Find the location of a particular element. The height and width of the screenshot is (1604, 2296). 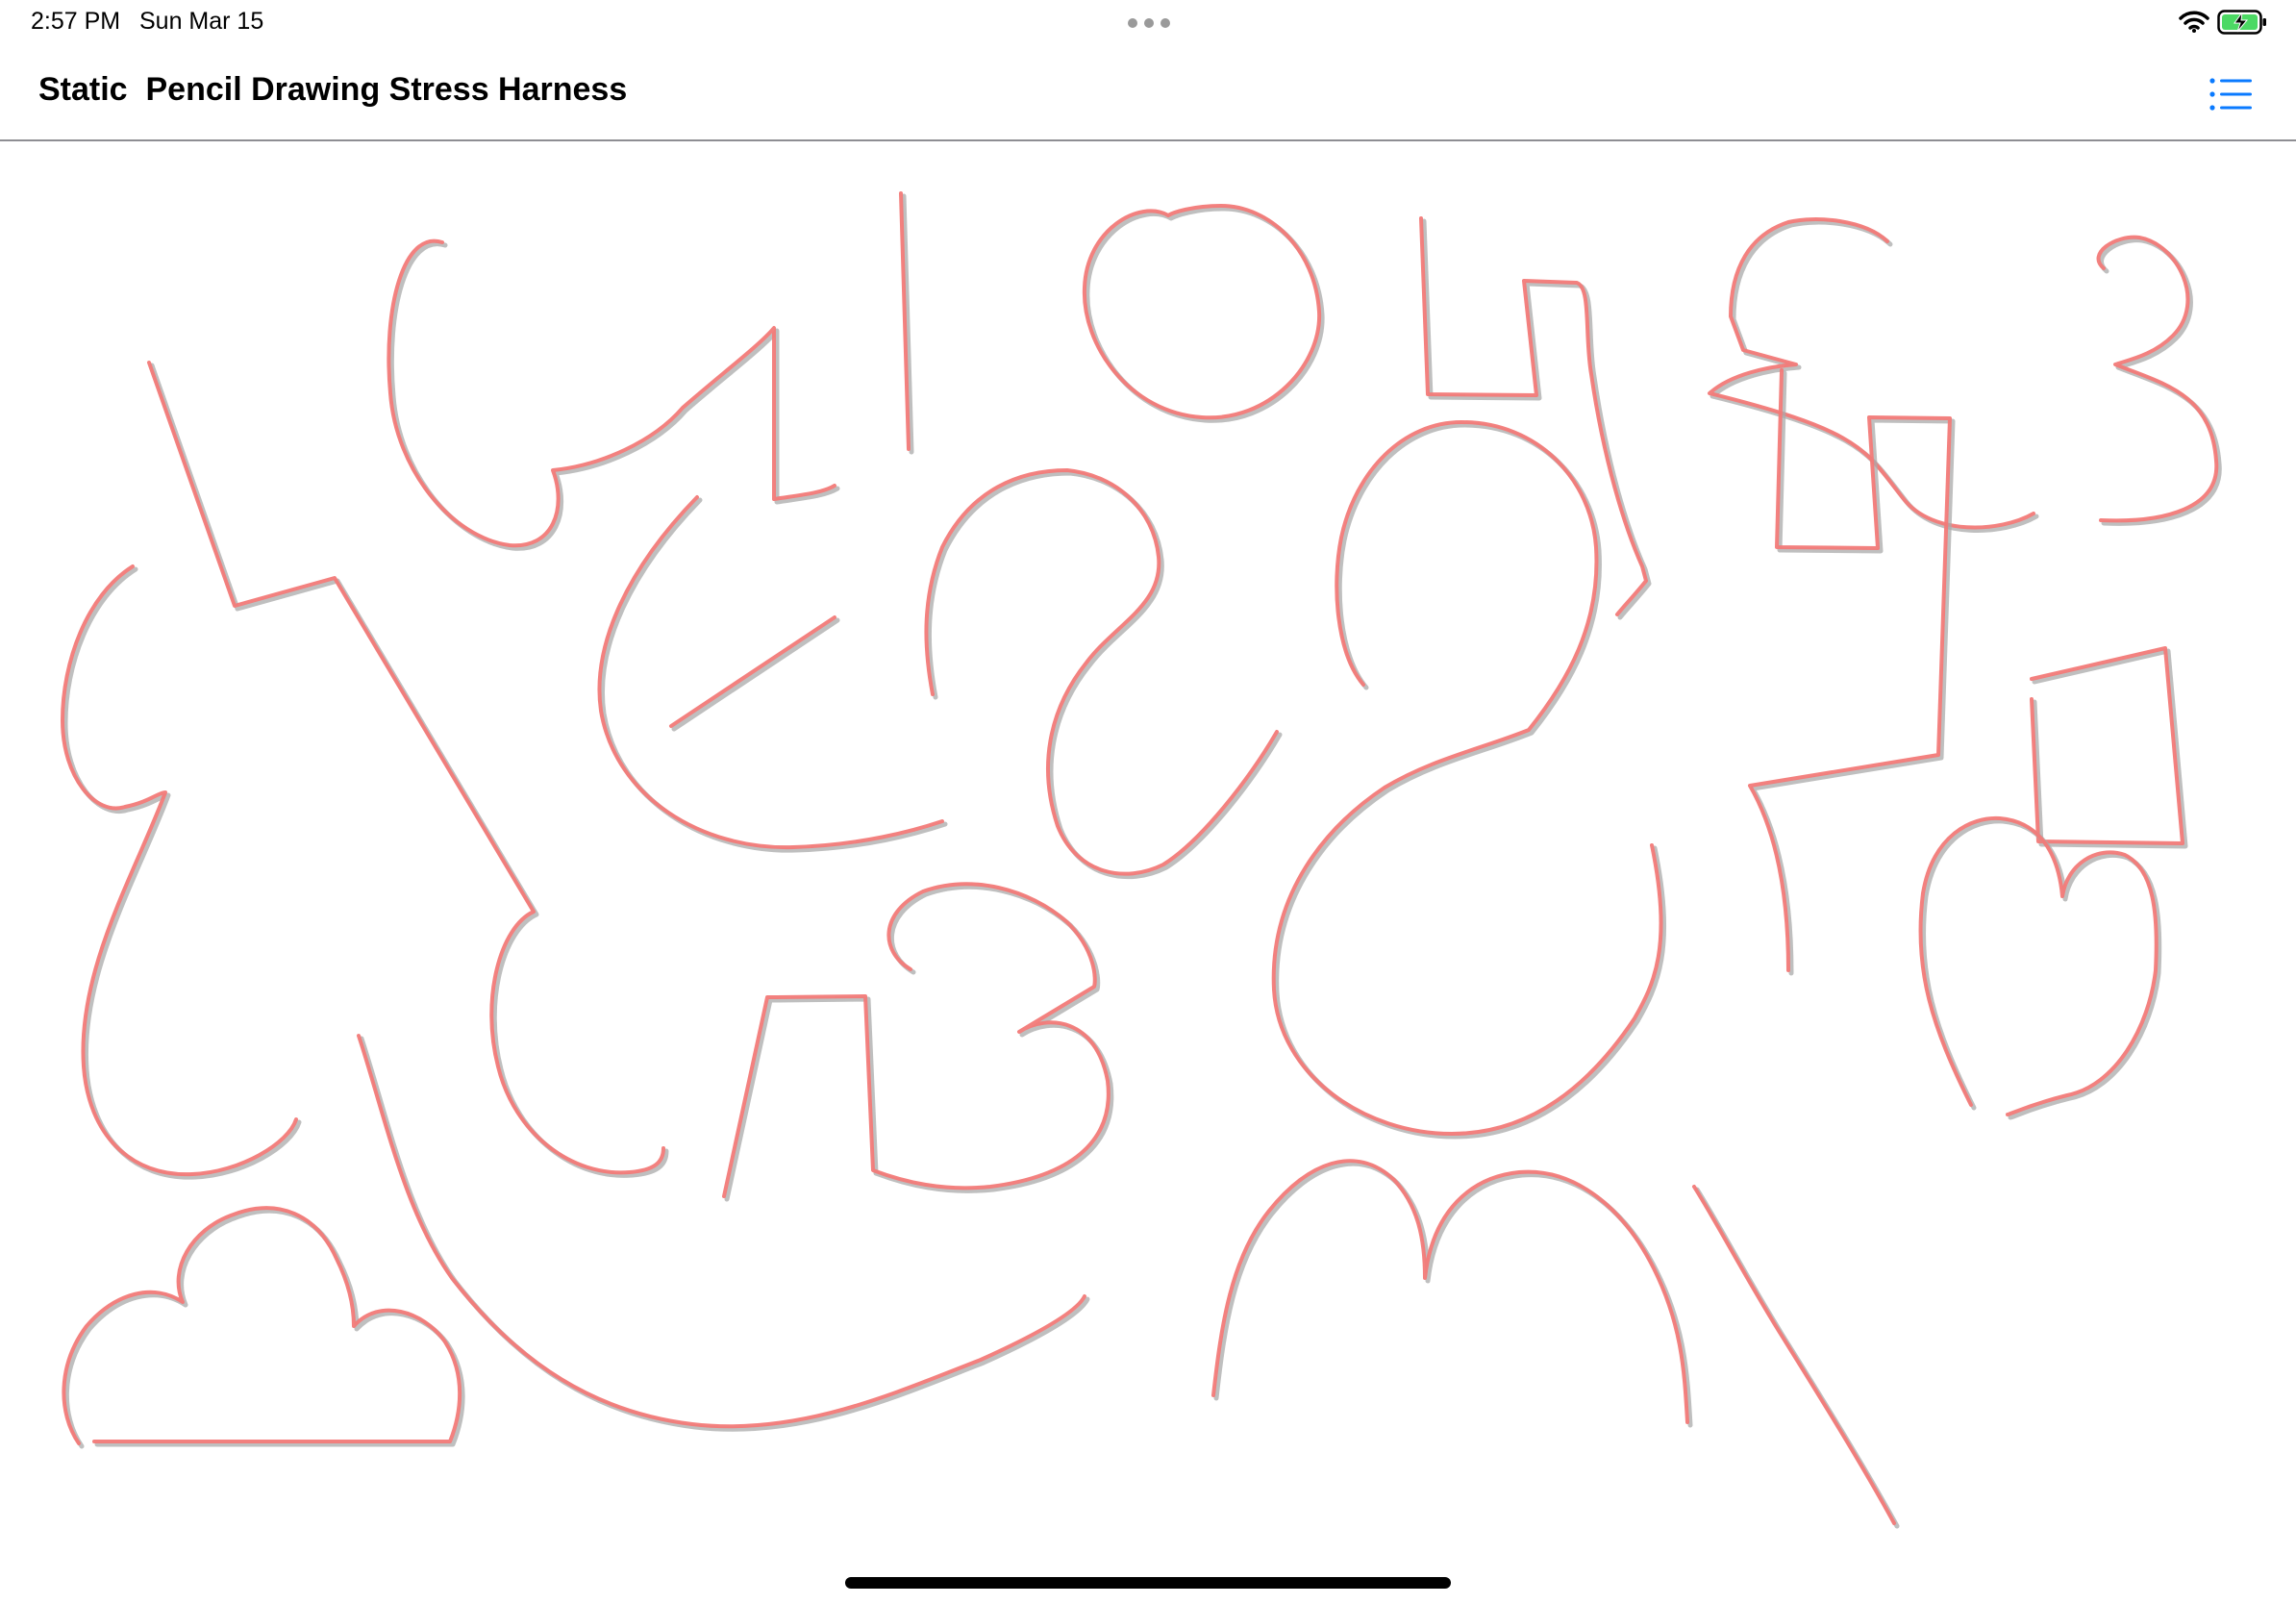

status-date: Sun Mar 15 is located at coordinates (201, 21).